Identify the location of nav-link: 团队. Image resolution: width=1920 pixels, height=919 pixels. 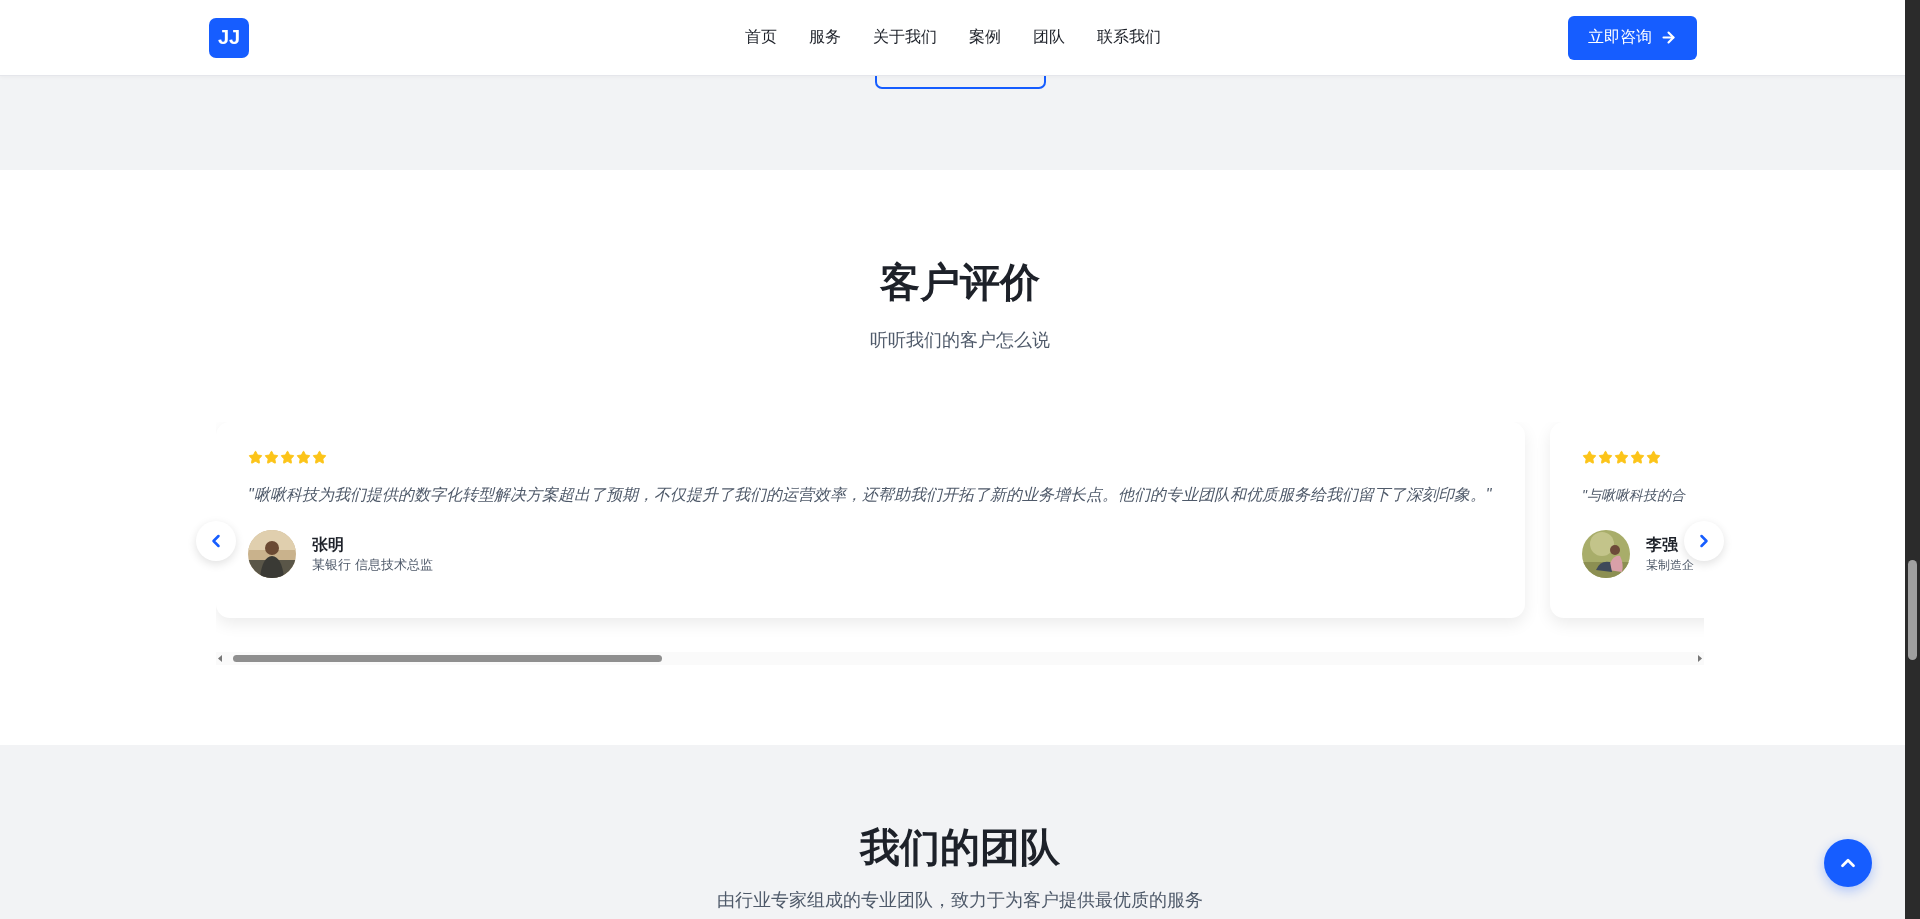
(1049, 37).